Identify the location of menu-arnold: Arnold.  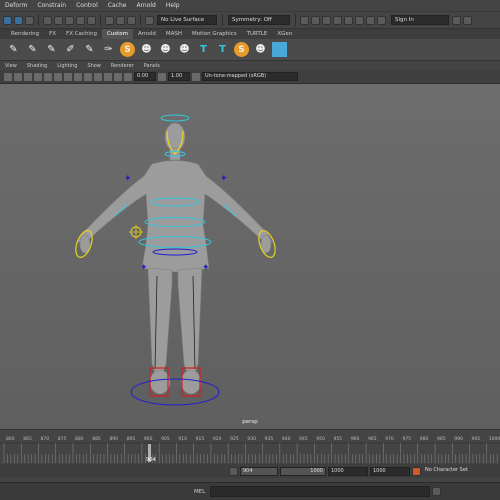
(145, 6).